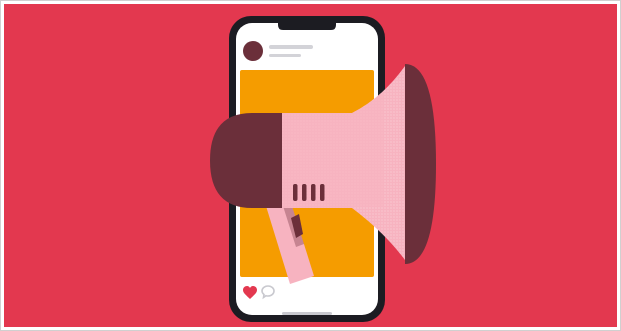 Image resolution: width=621 pixels, height=331 pixels. I want to click on subtitle-placeholder, so click(285, 55).